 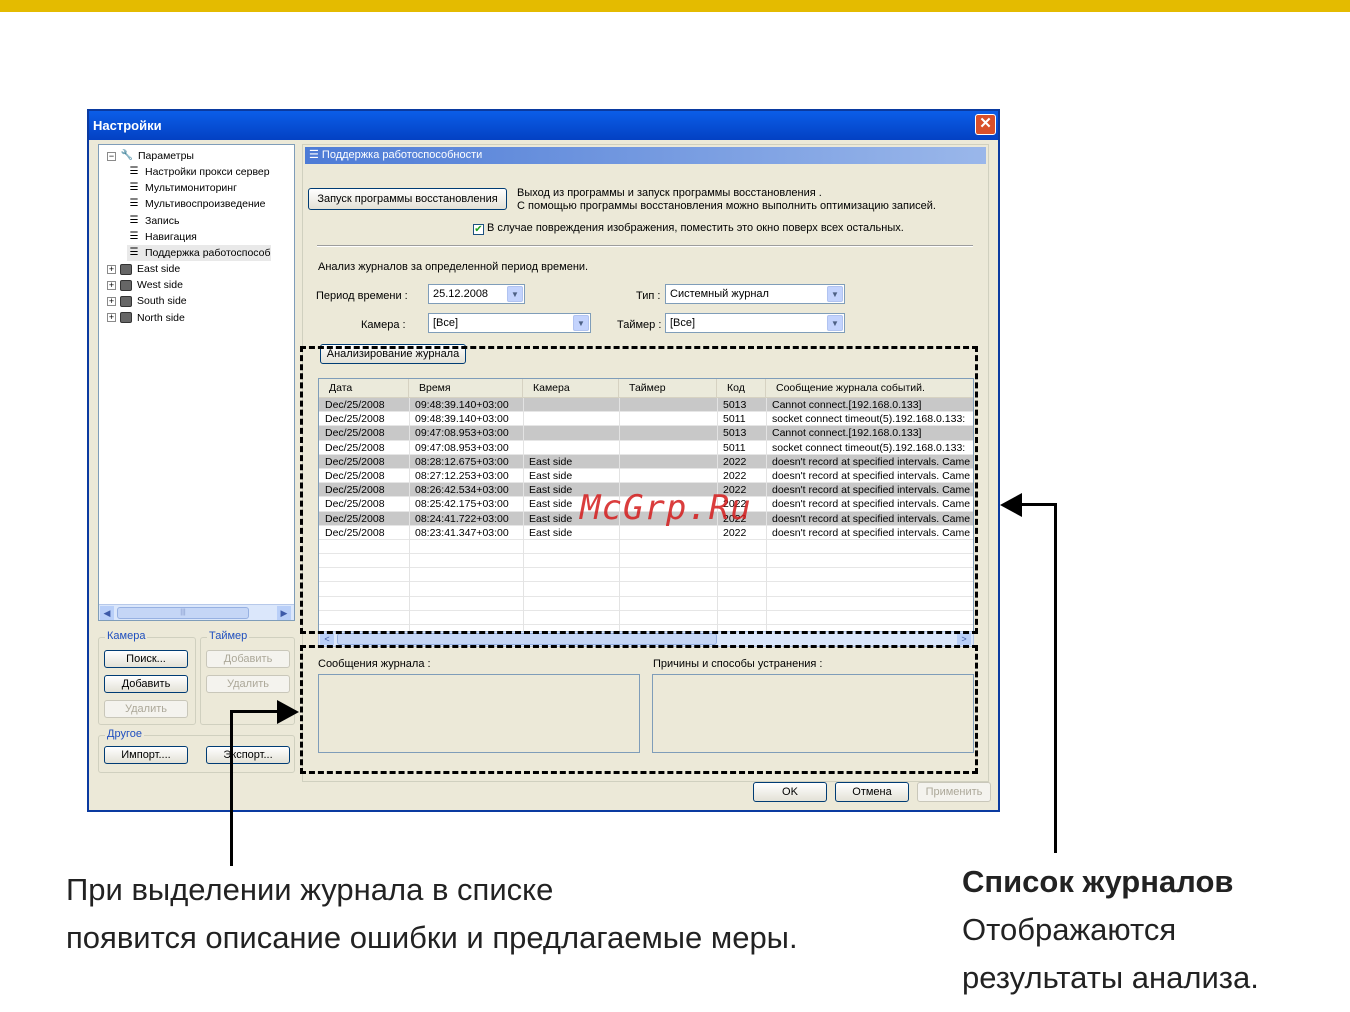 What do you see at coordinates (327, 639) in the screenshot?
I see `scroll-left-icon: <` at bounding box center [327, 639].